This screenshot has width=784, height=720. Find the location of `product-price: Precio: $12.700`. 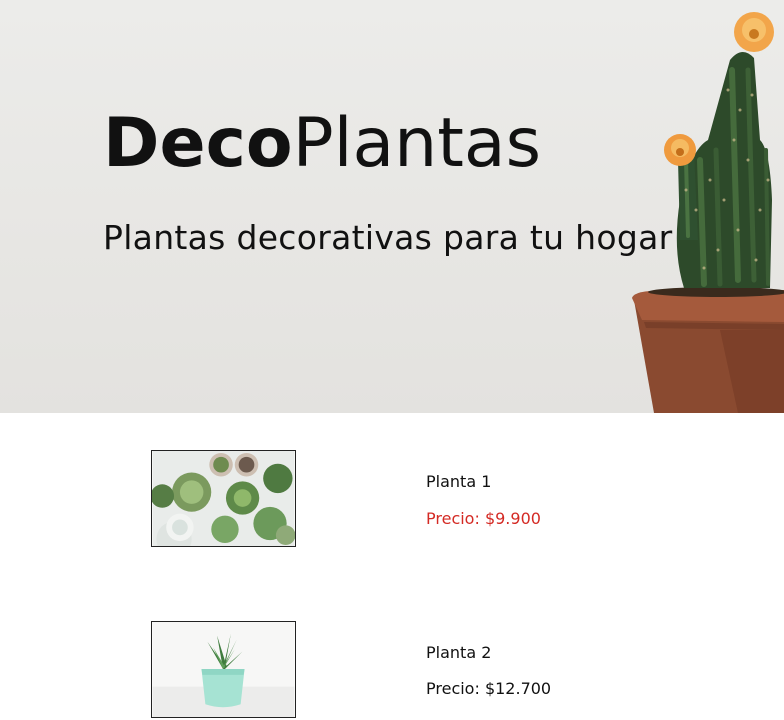

product-price: Precio: $12.700 is located at coordinates (489, 688).